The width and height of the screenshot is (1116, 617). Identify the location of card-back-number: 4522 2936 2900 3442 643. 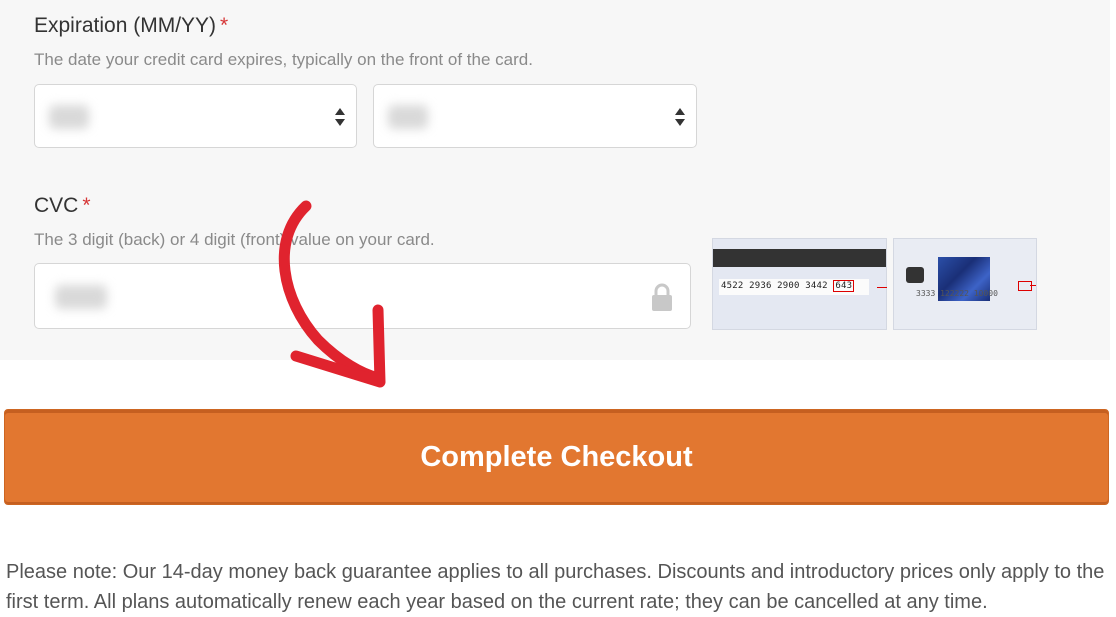
(788, 286).